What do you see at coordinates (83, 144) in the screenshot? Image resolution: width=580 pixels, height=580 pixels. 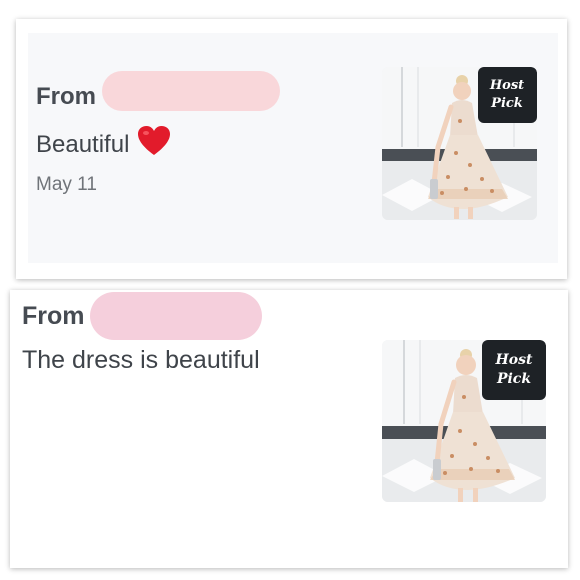 I see `comment-text: Beautiful` at bounding box center [83, 144].